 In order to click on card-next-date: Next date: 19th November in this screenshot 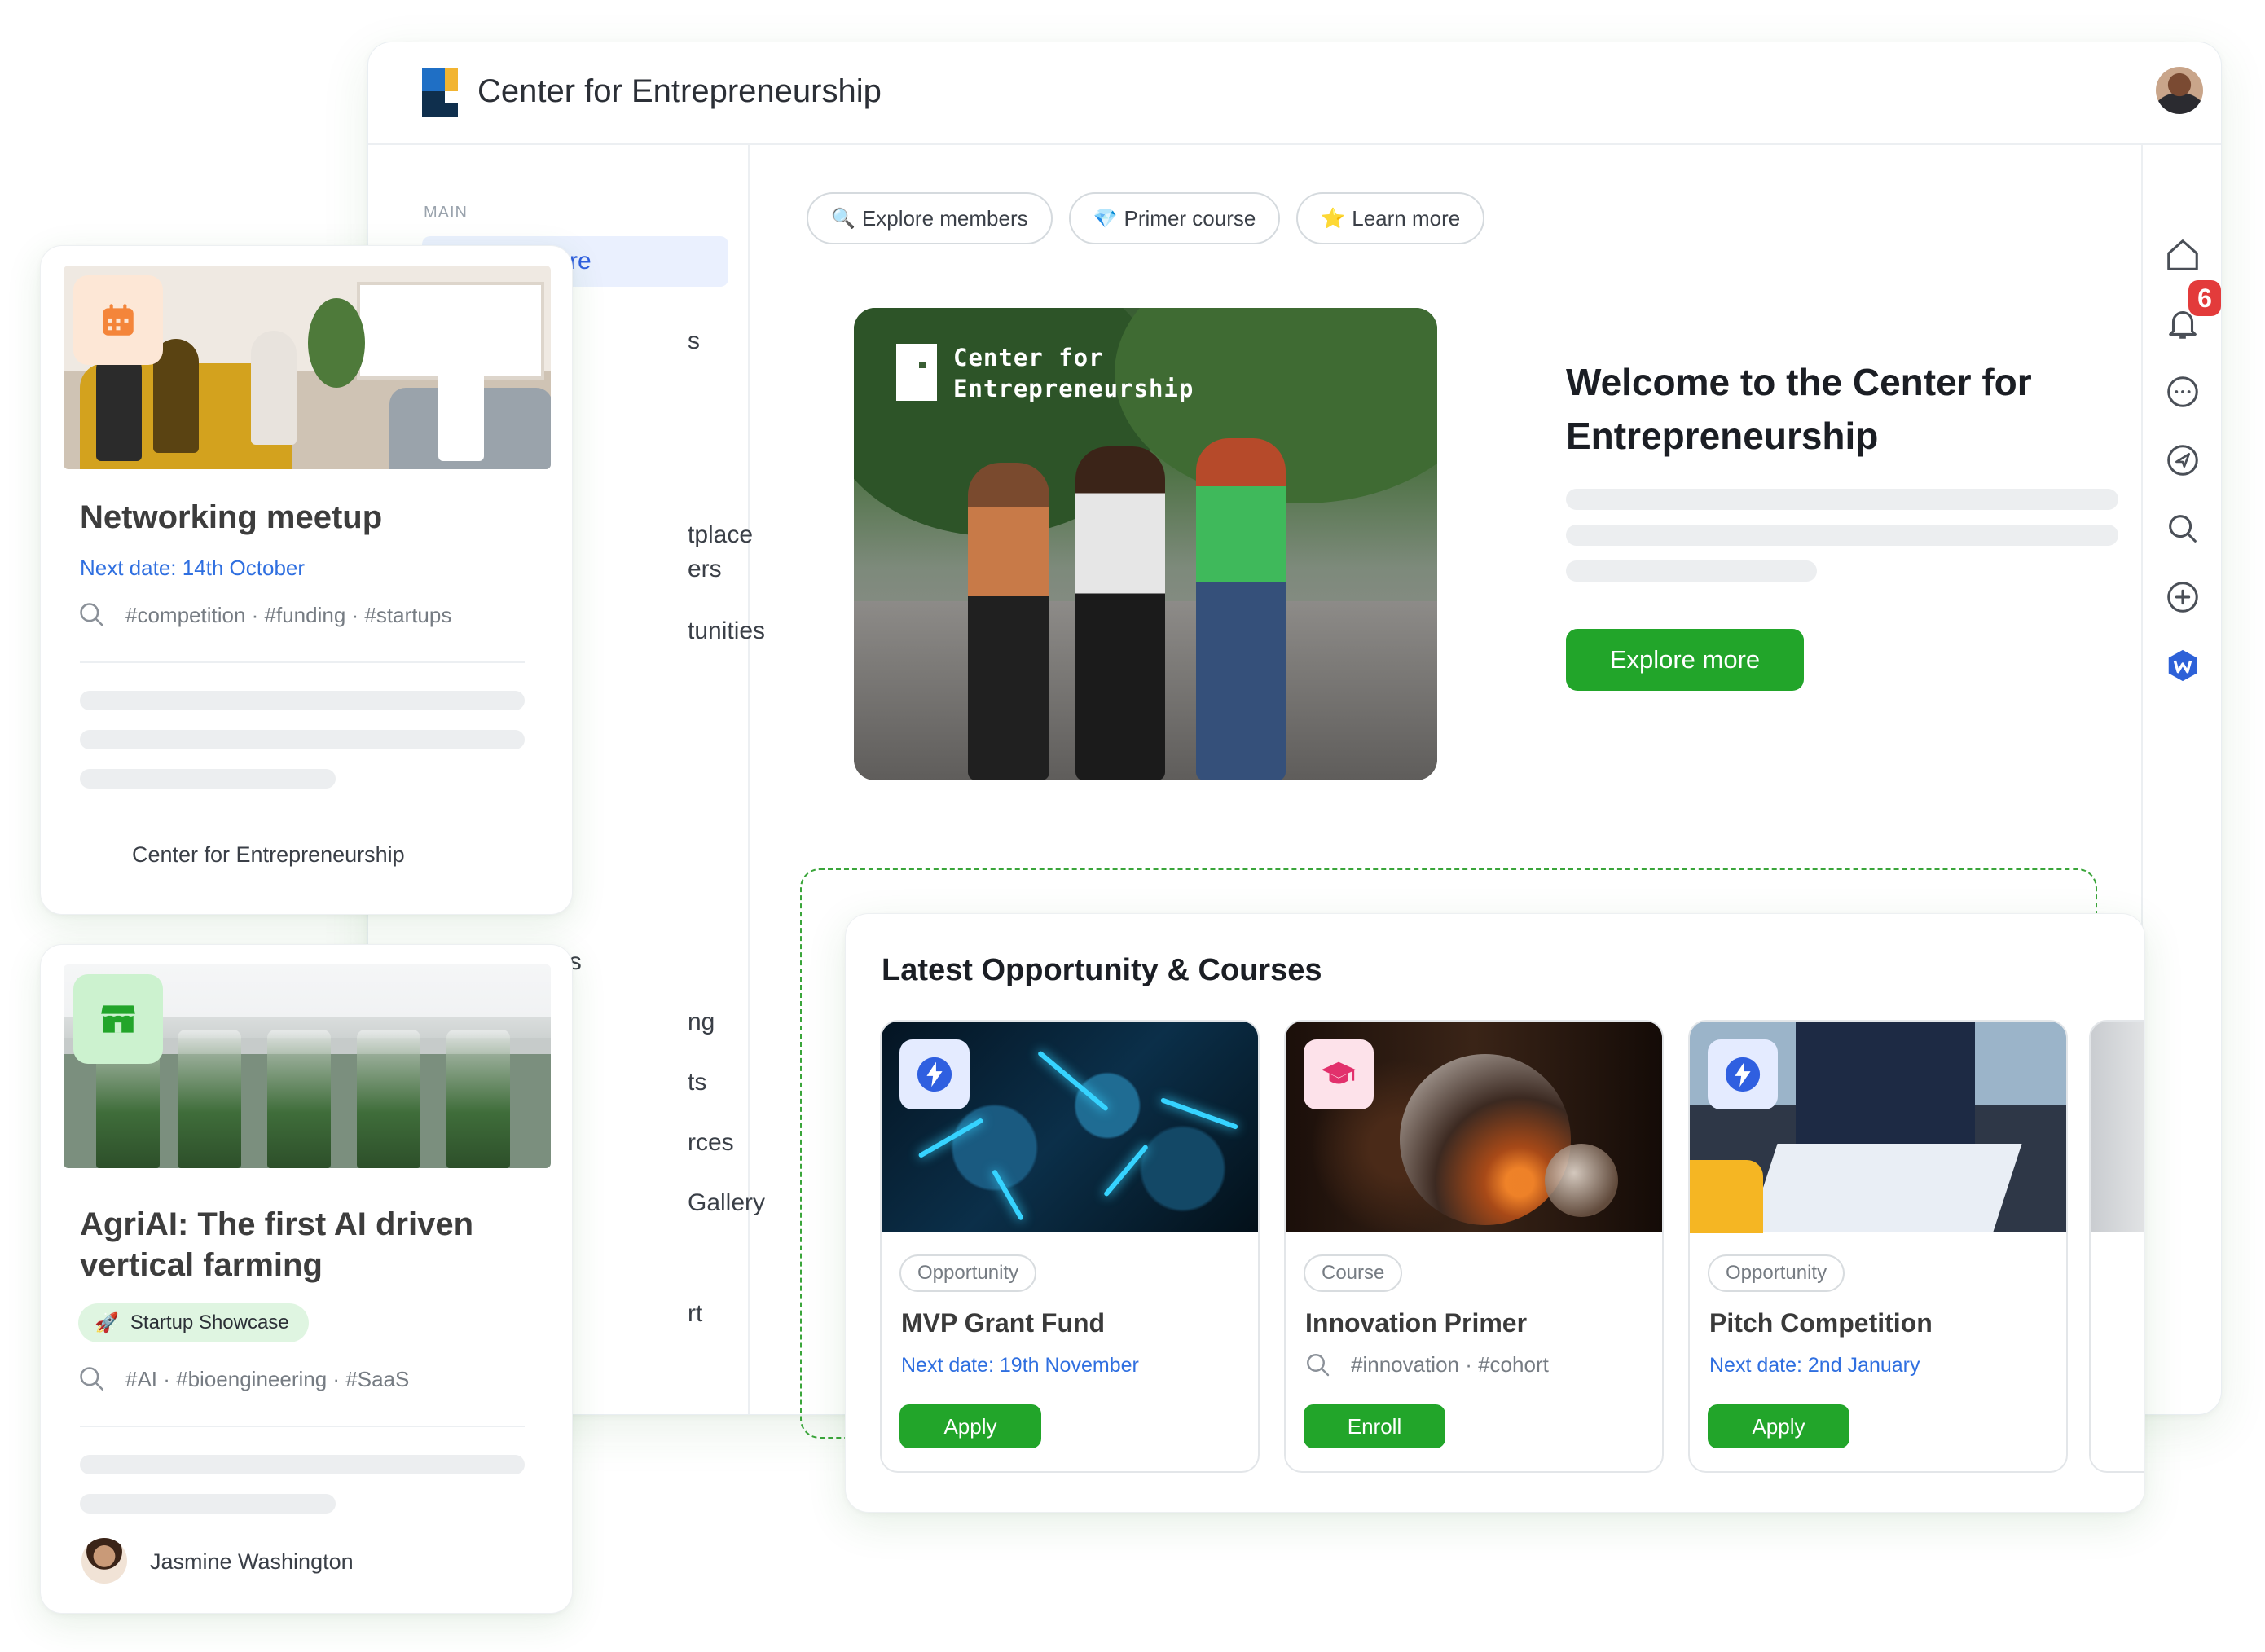, I will do `click(1020, 1365)`.